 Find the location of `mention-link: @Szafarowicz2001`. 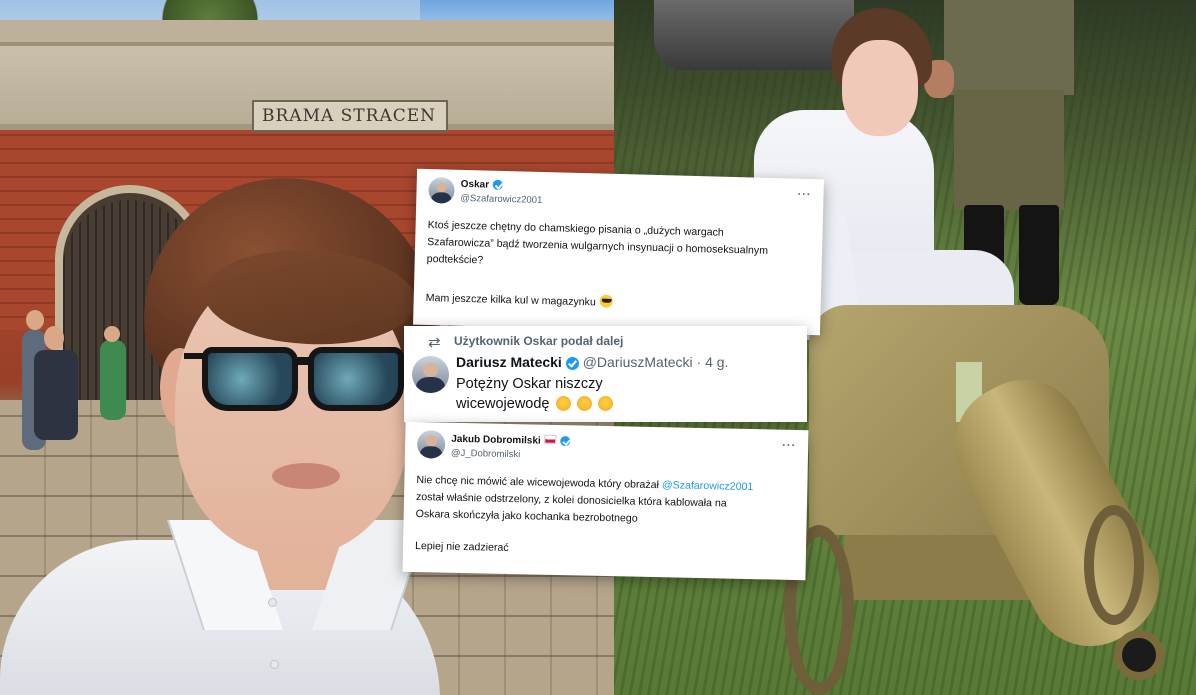

mention-link: @Szafarowicz2001 is located at coordinates (708, 486).